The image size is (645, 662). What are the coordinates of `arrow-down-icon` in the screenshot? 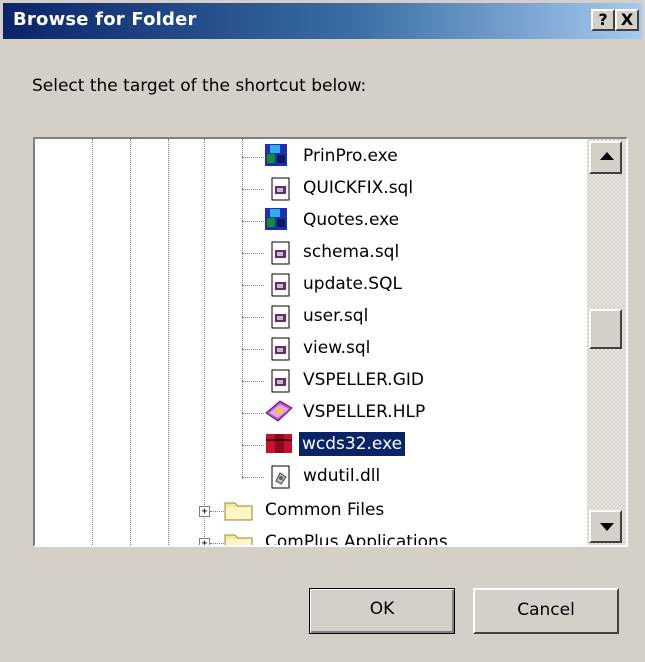 It's located at (607, 527).